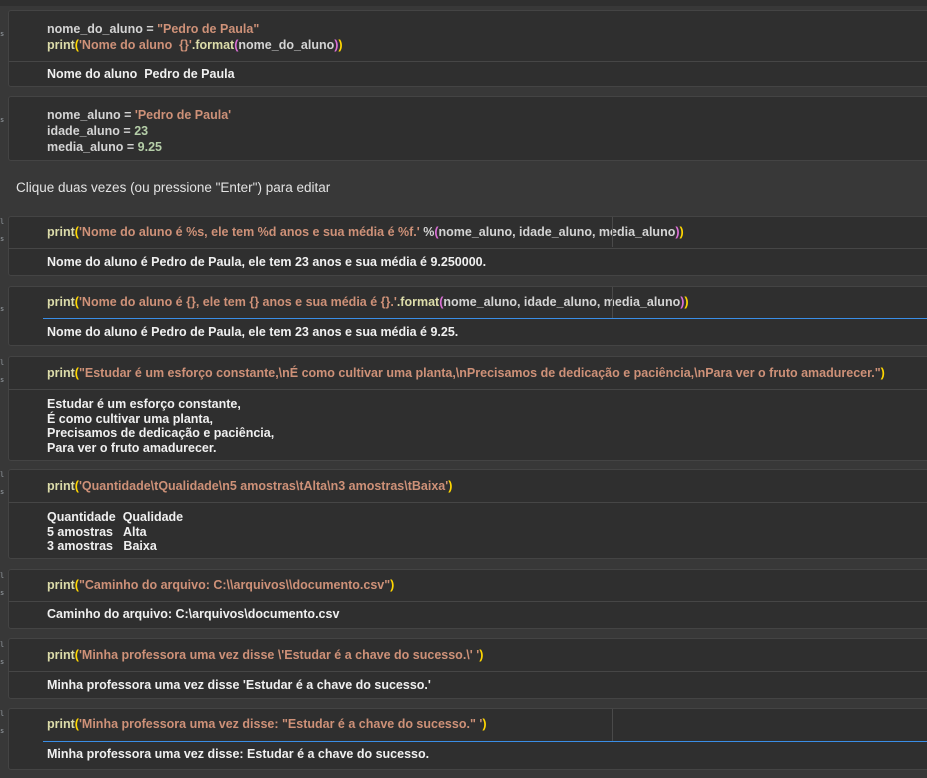  What do you see at coordinates (463, 3) in the screenshot?
I see `previous-cell-edge` at bounding box center [463, 3].